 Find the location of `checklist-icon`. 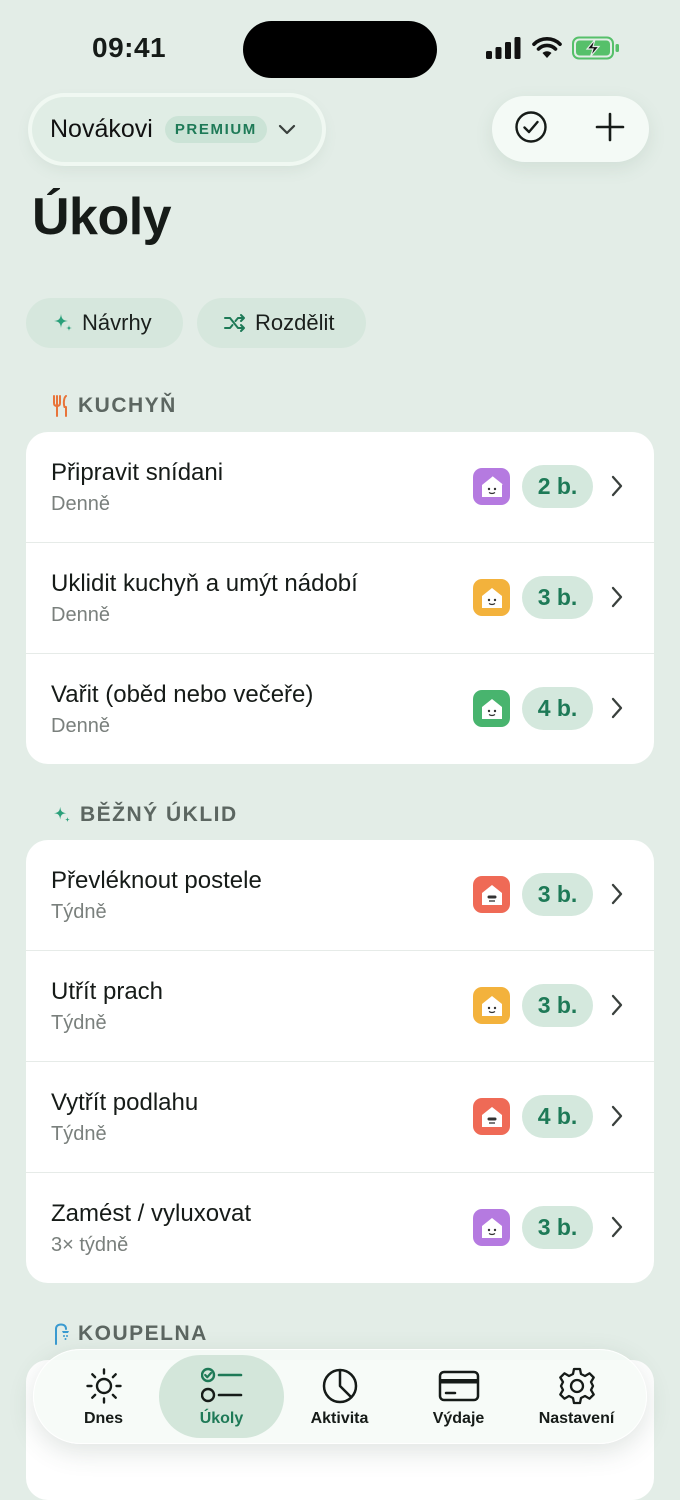

checklist-icon is located at coordinates (221, 1386).